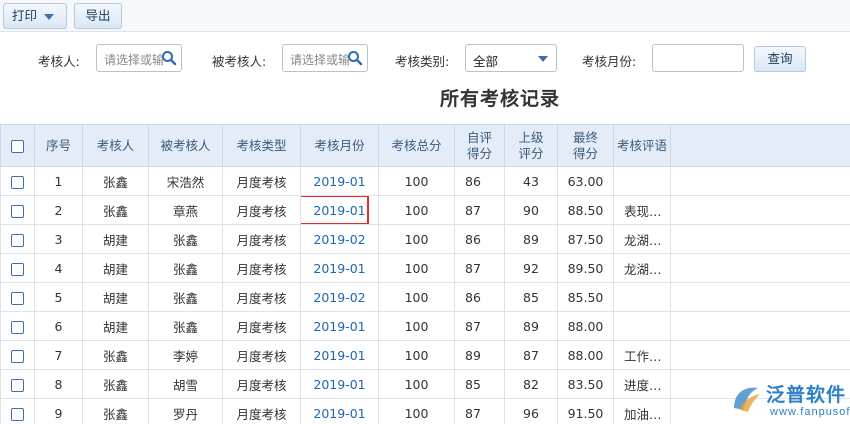  I want to click on cell-final-score: 63.00, so click(585, 181).